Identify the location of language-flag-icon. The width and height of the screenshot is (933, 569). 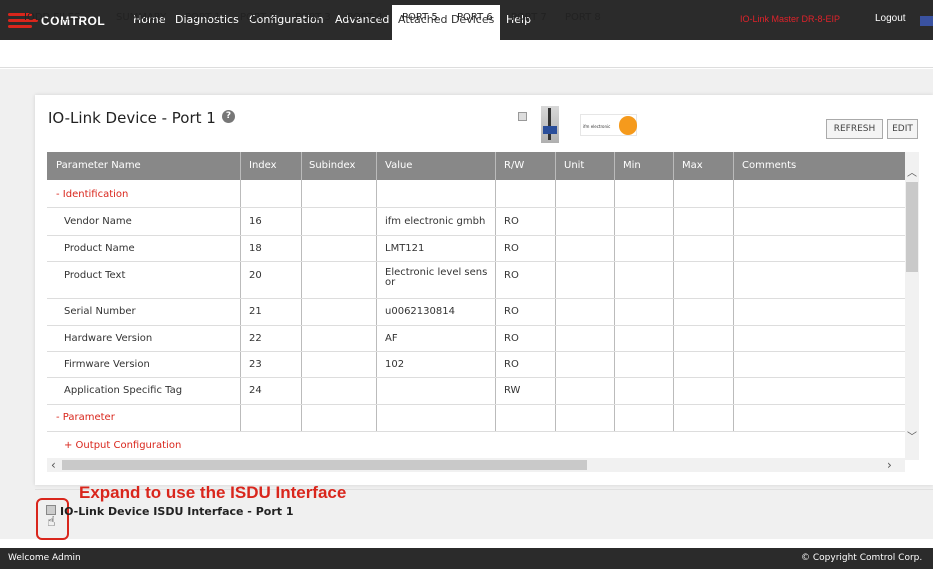
(926, 21).